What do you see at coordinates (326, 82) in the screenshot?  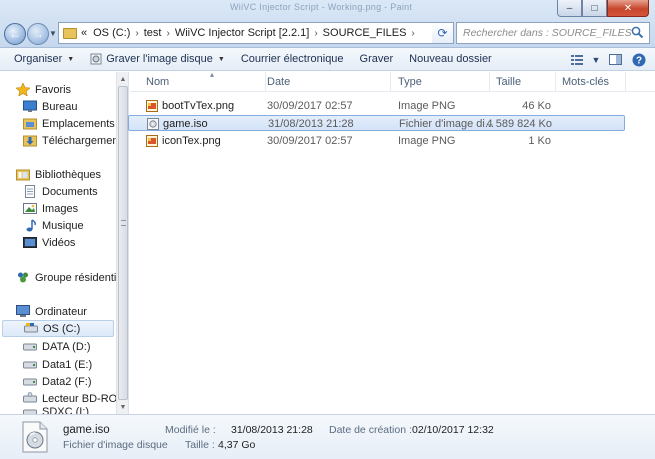 I see `column-date: Date` at bounding box center [326, 82].